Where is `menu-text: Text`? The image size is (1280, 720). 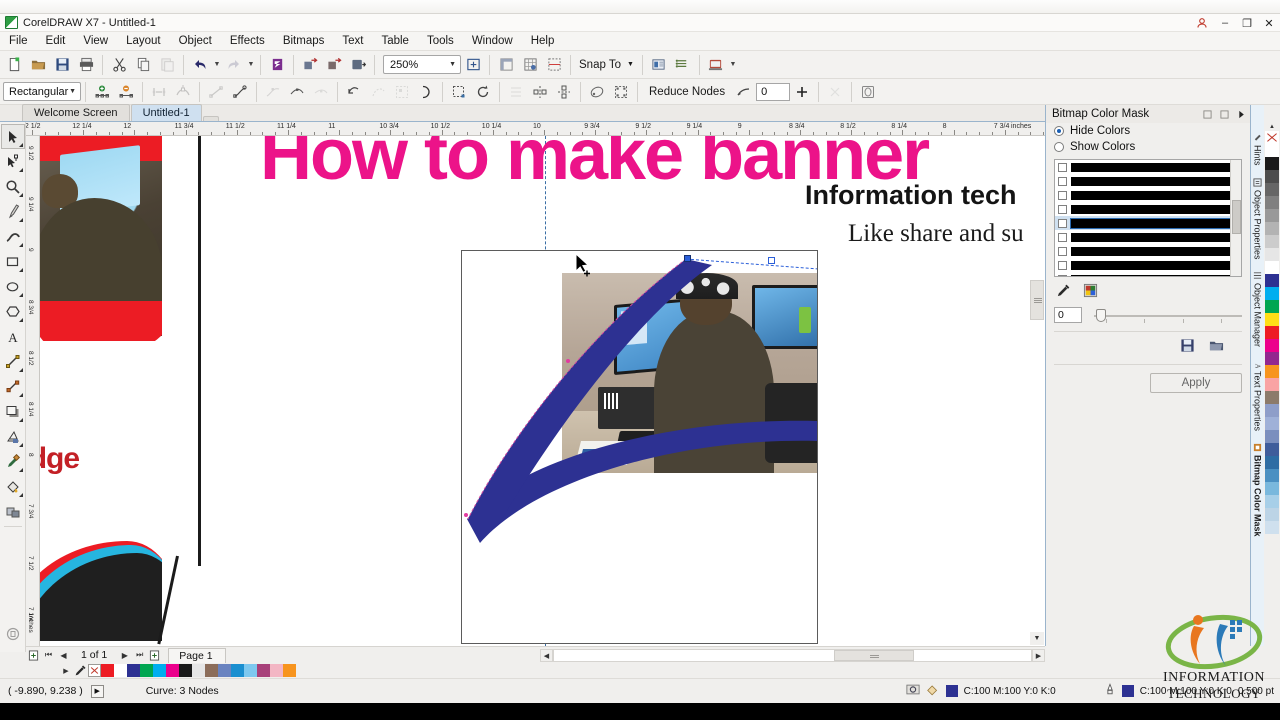 menu-text: Text is located at coordinates (352, 41).